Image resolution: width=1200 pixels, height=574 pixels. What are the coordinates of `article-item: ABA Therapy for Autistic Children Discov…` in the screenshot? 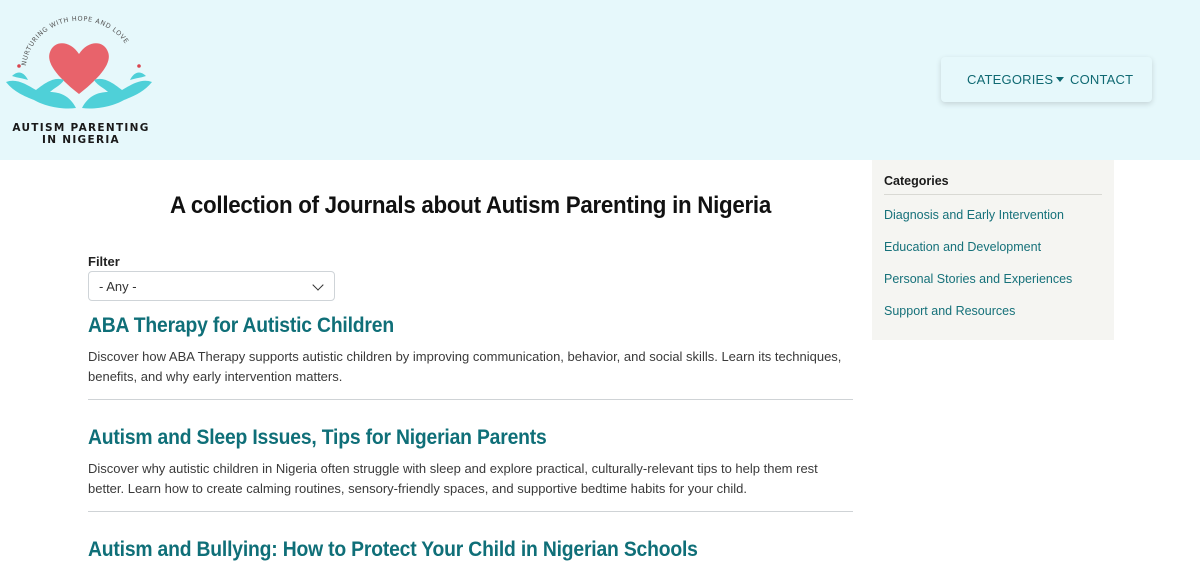 It's located at (470, 350).